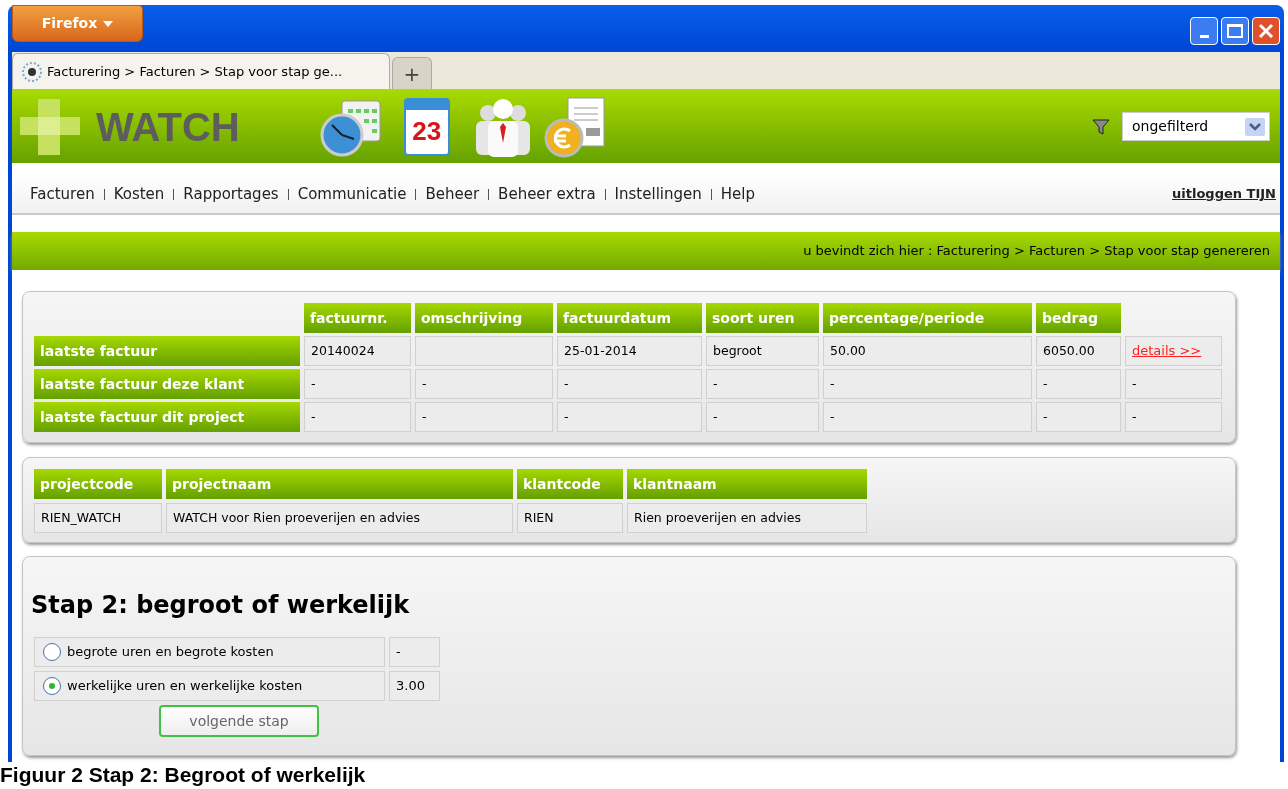 The height and width of the screenshot is (789, 1288). I want to click on table-cell: 3.00, so click(414, 686).